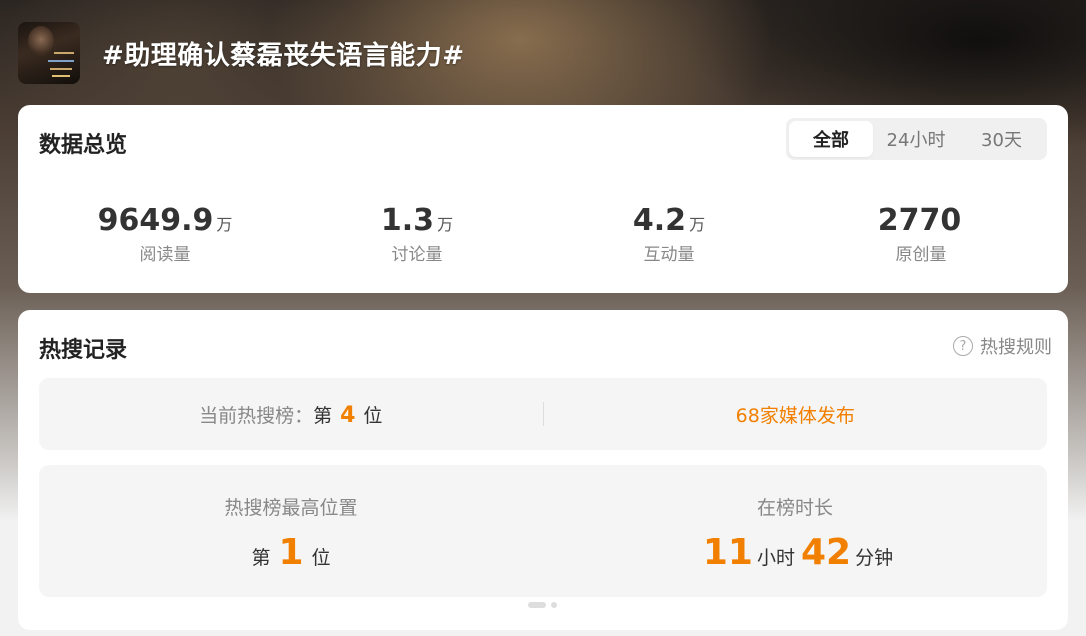  Describe the element at coordinates (417, 255) in the screenshot. I see `stat-label: 讨论量` at that location.